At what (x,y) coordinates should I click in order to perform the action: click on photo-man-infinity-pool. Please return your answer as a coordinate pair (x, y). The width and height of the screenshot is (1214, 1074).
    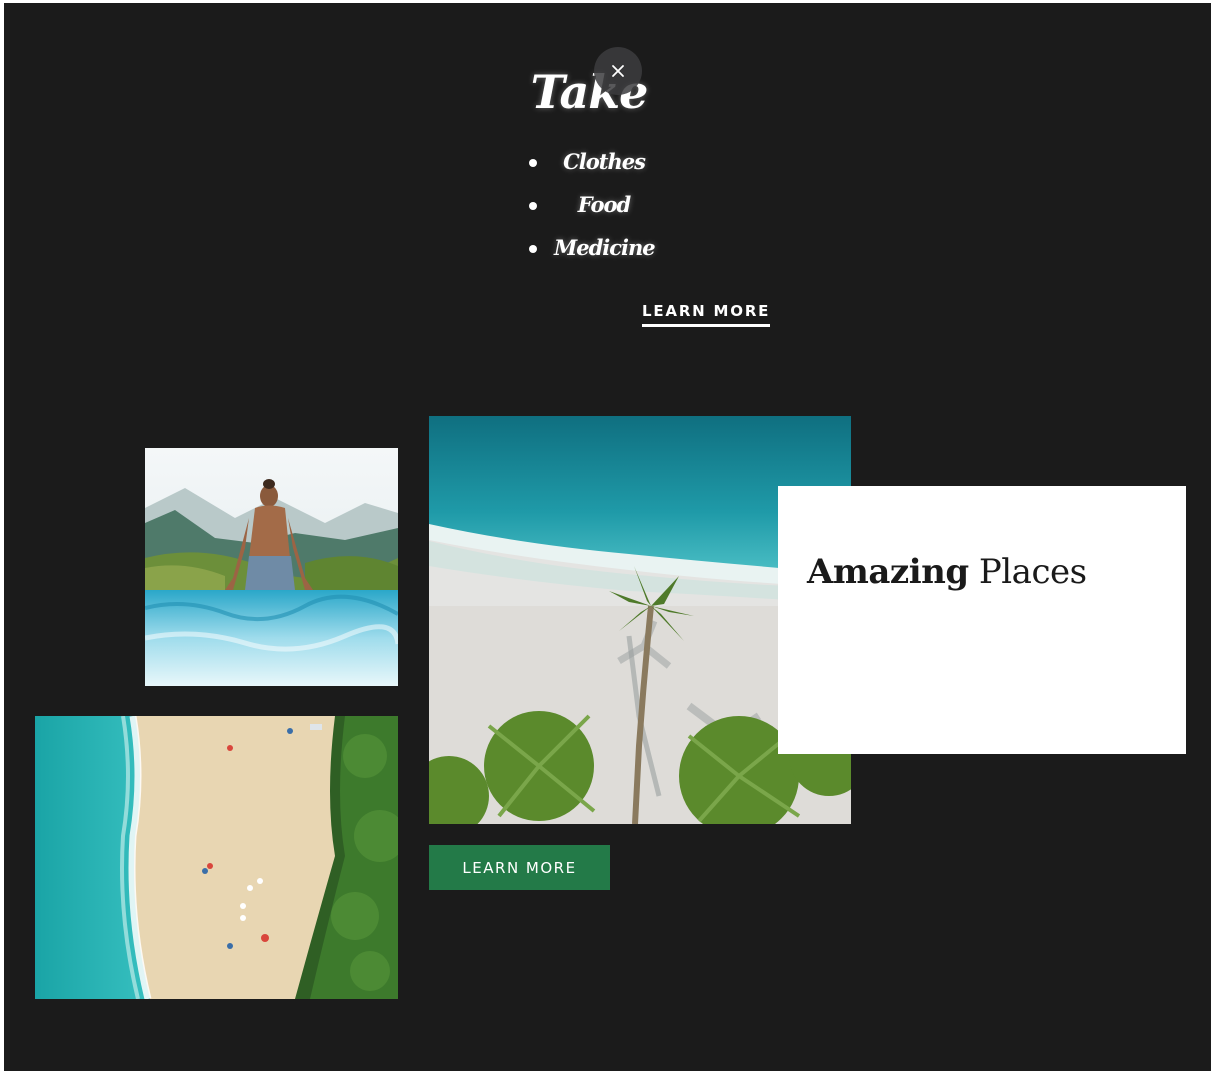
    Looking at the image, I should click on (271, 567).